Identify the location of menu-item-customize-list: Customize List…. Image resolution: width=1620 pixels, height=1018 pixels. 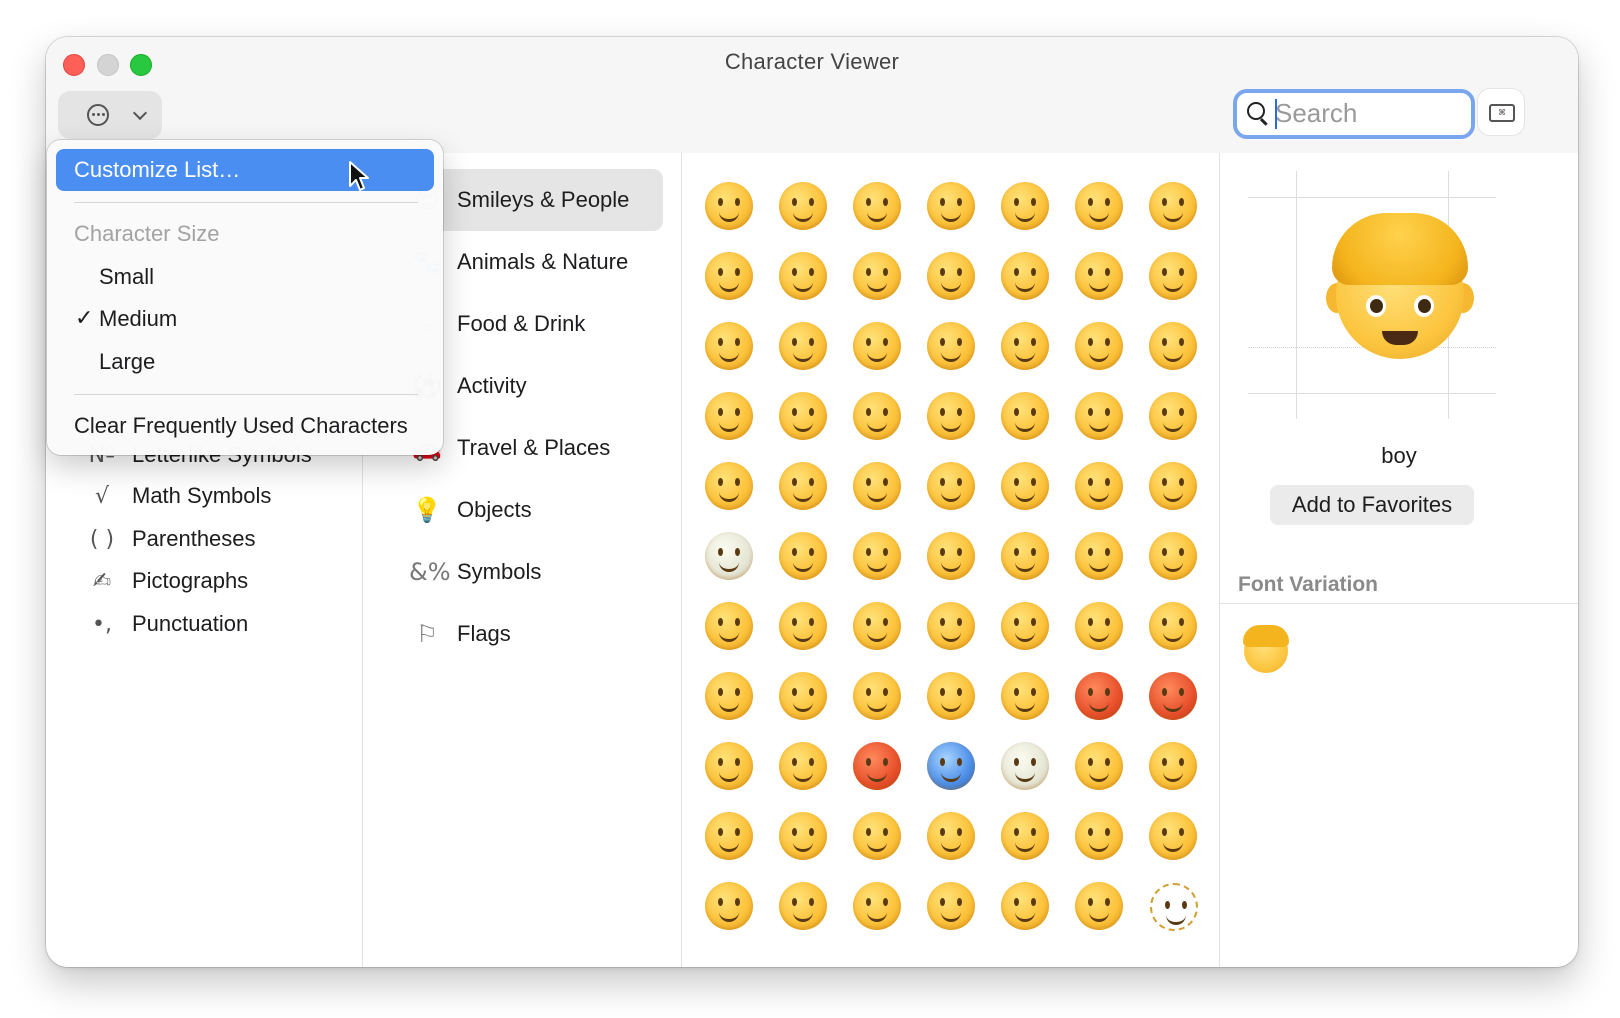
(157, 170).